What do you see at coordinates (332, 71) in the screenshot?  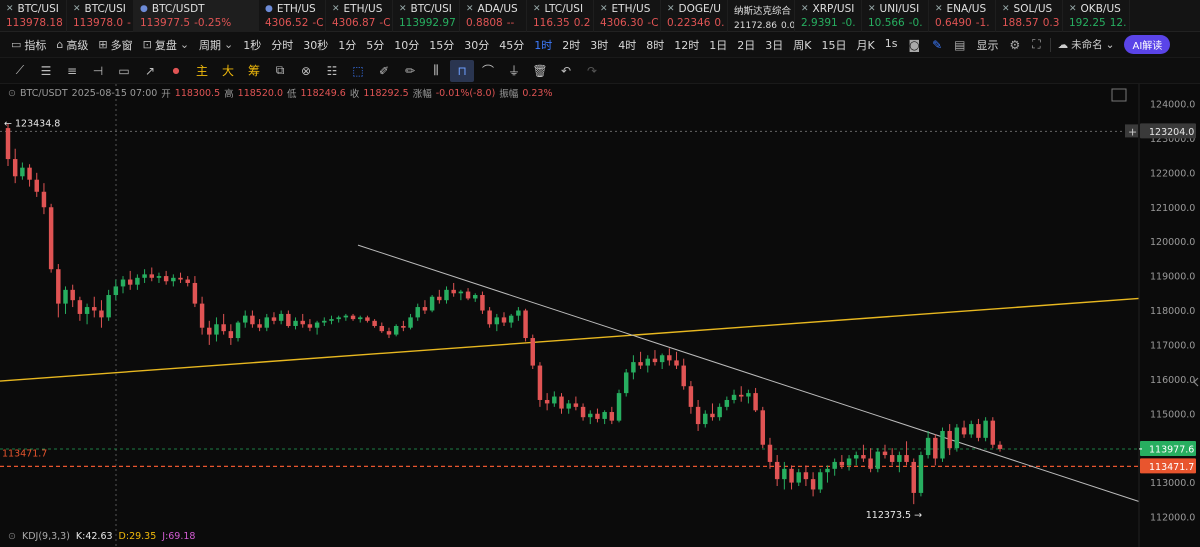 I see `stack-tool-icon: ☷` at bounding box center [332, 71].